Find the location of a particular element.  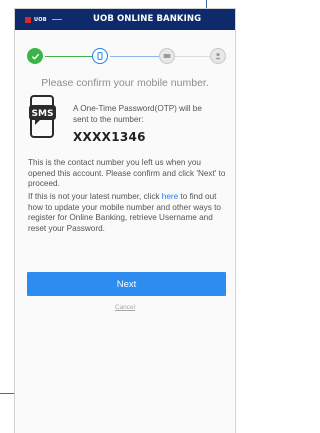

phone-icon is located at coordinates (100, 56).